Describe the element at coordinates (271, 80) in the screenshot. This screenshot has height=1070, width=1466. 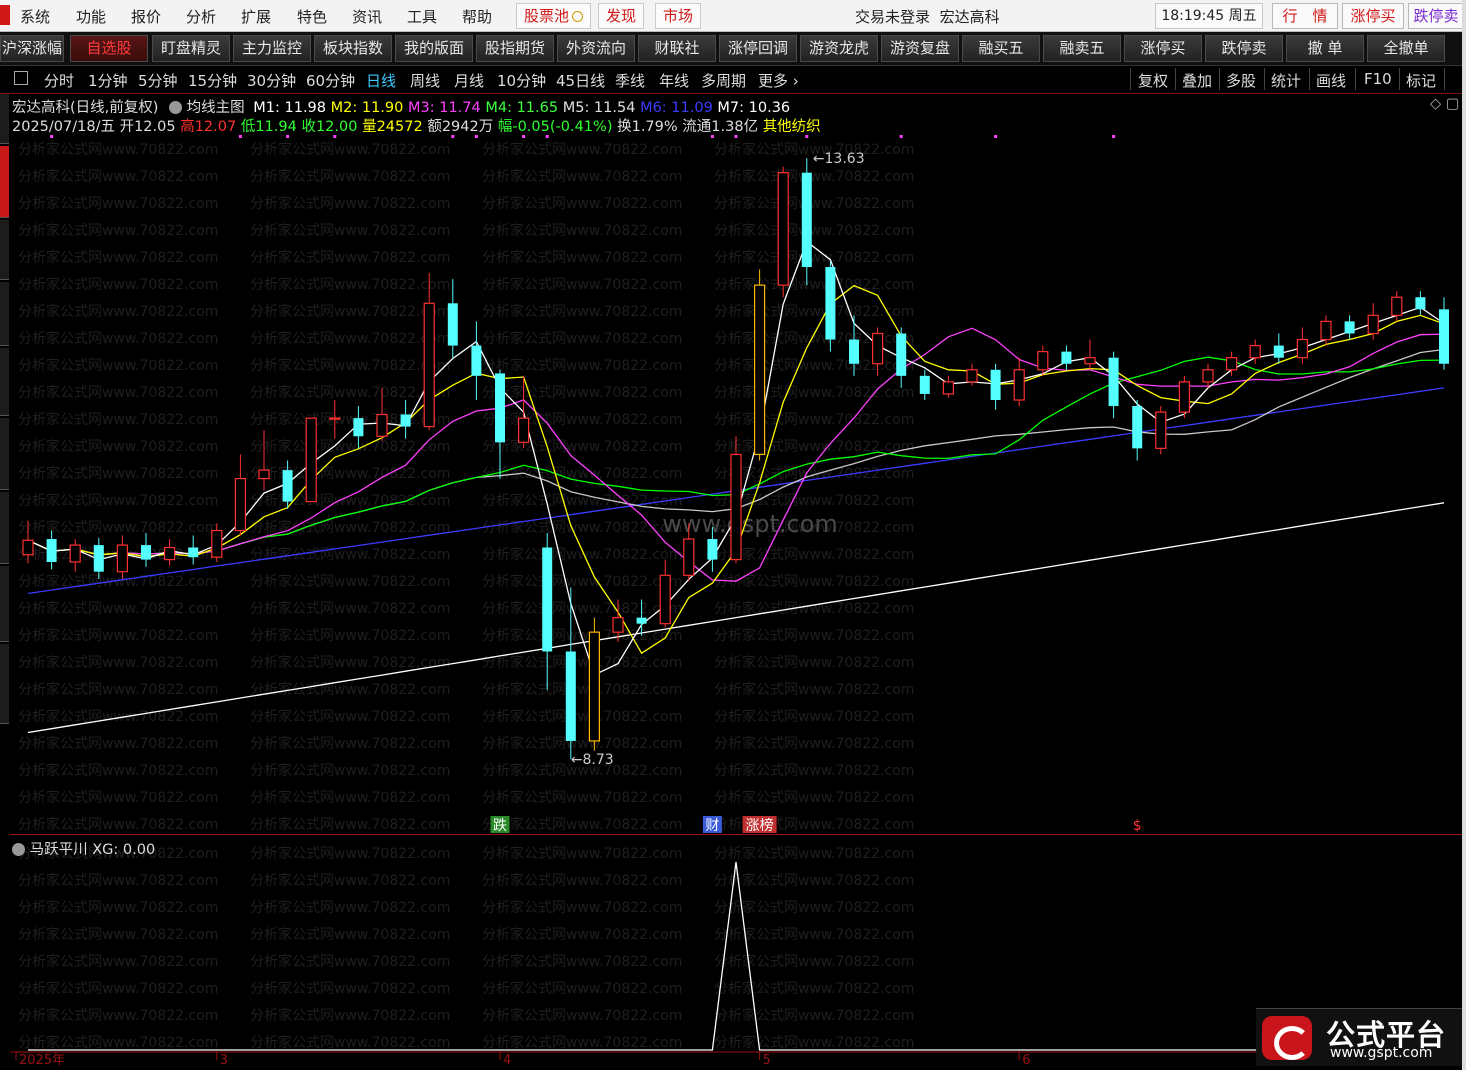
I see `period-30min: 30分钟` at that location.